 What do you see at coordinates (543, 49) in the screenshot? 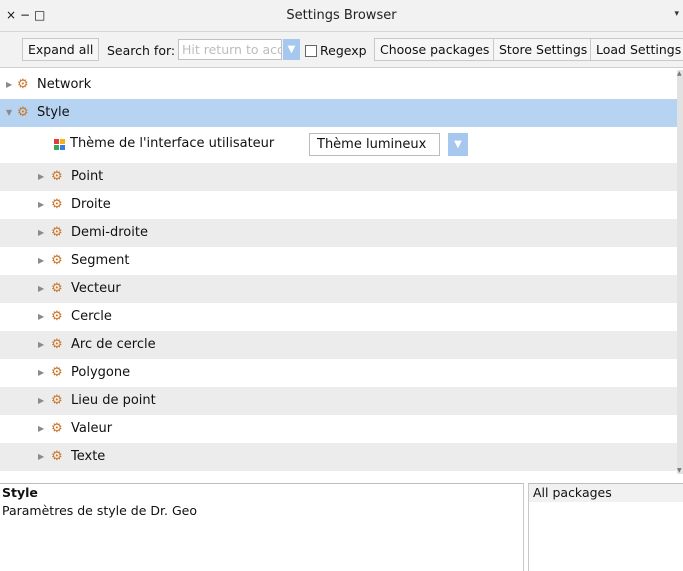
I see `store-settings-button: Store Settings` at bounding box center [543, 49].